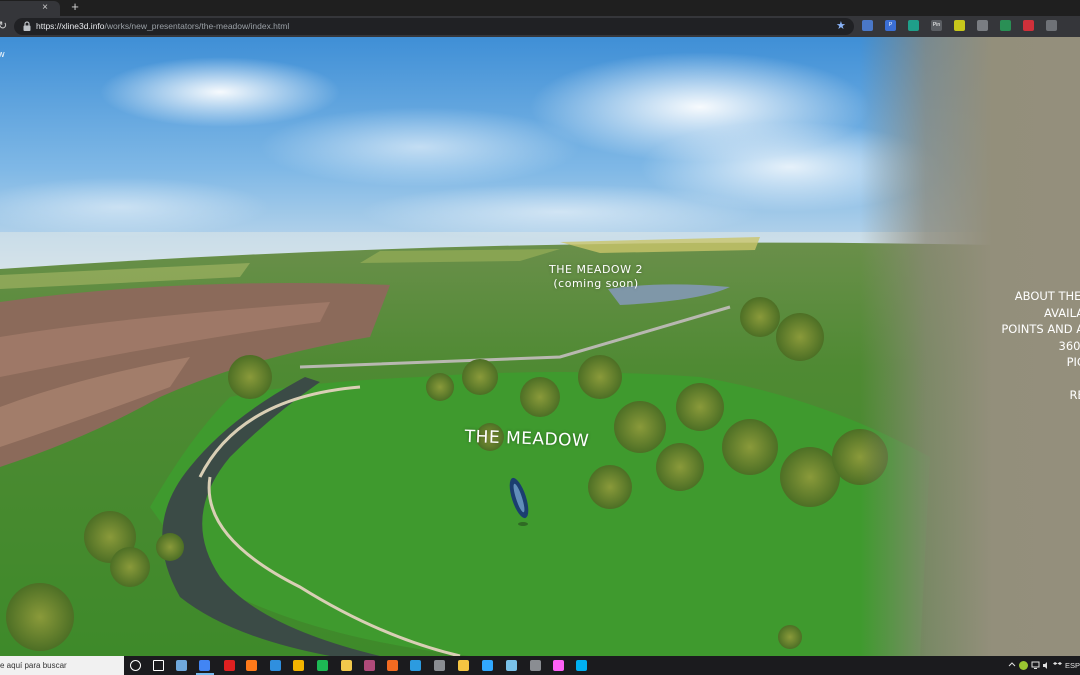  Describe the element at coordinates (70, 26) in the screenshot. I see `url-host: https://xline3d.info` at that location.